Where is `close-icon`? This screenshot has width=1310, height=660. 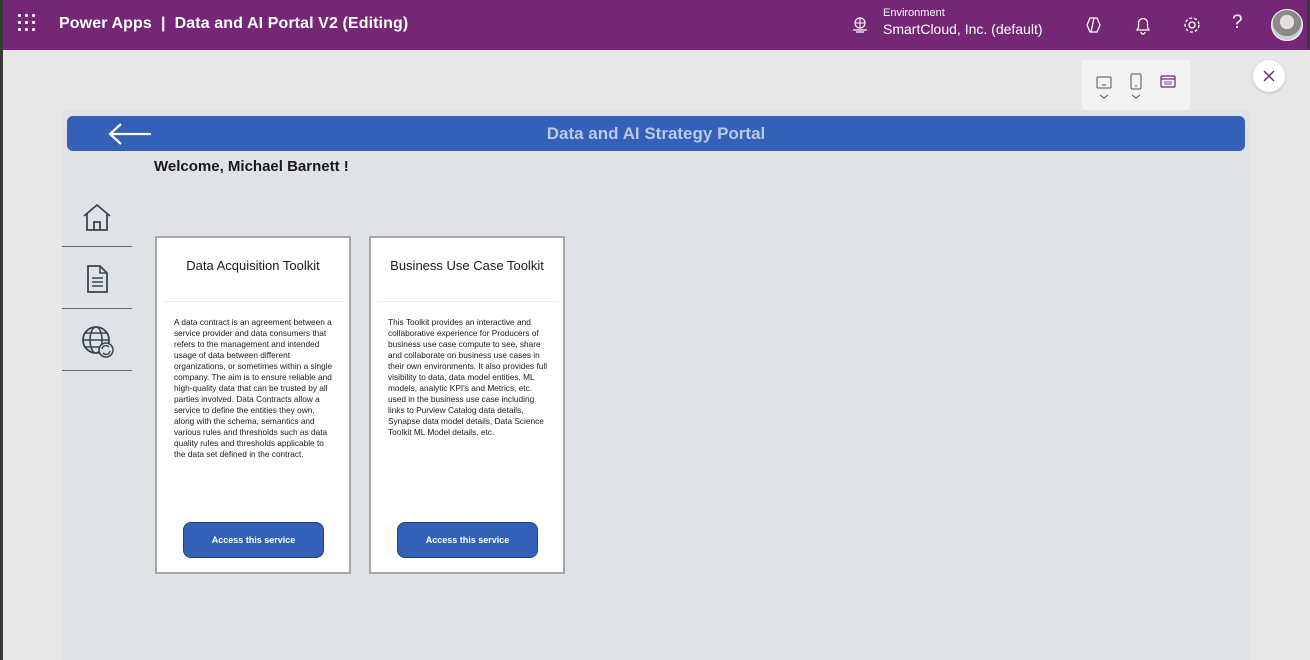 close-icon is located at coordinates (1269, 76).